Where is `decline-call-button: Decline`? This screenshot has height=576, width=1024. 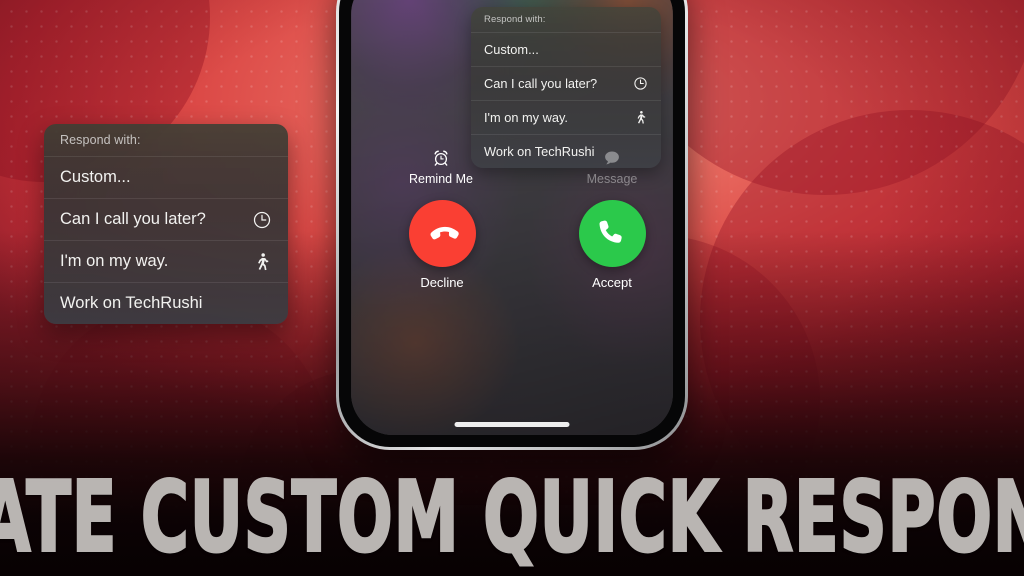 decline-call-button: Decline is located at coordinates (442, 245).